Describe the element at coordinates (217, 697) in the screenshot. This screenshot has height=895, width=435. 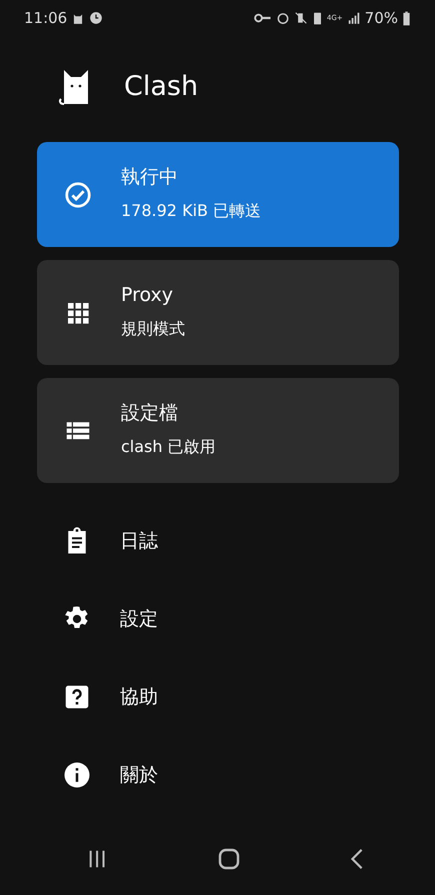
I see `menu-item: 協助` at that location.